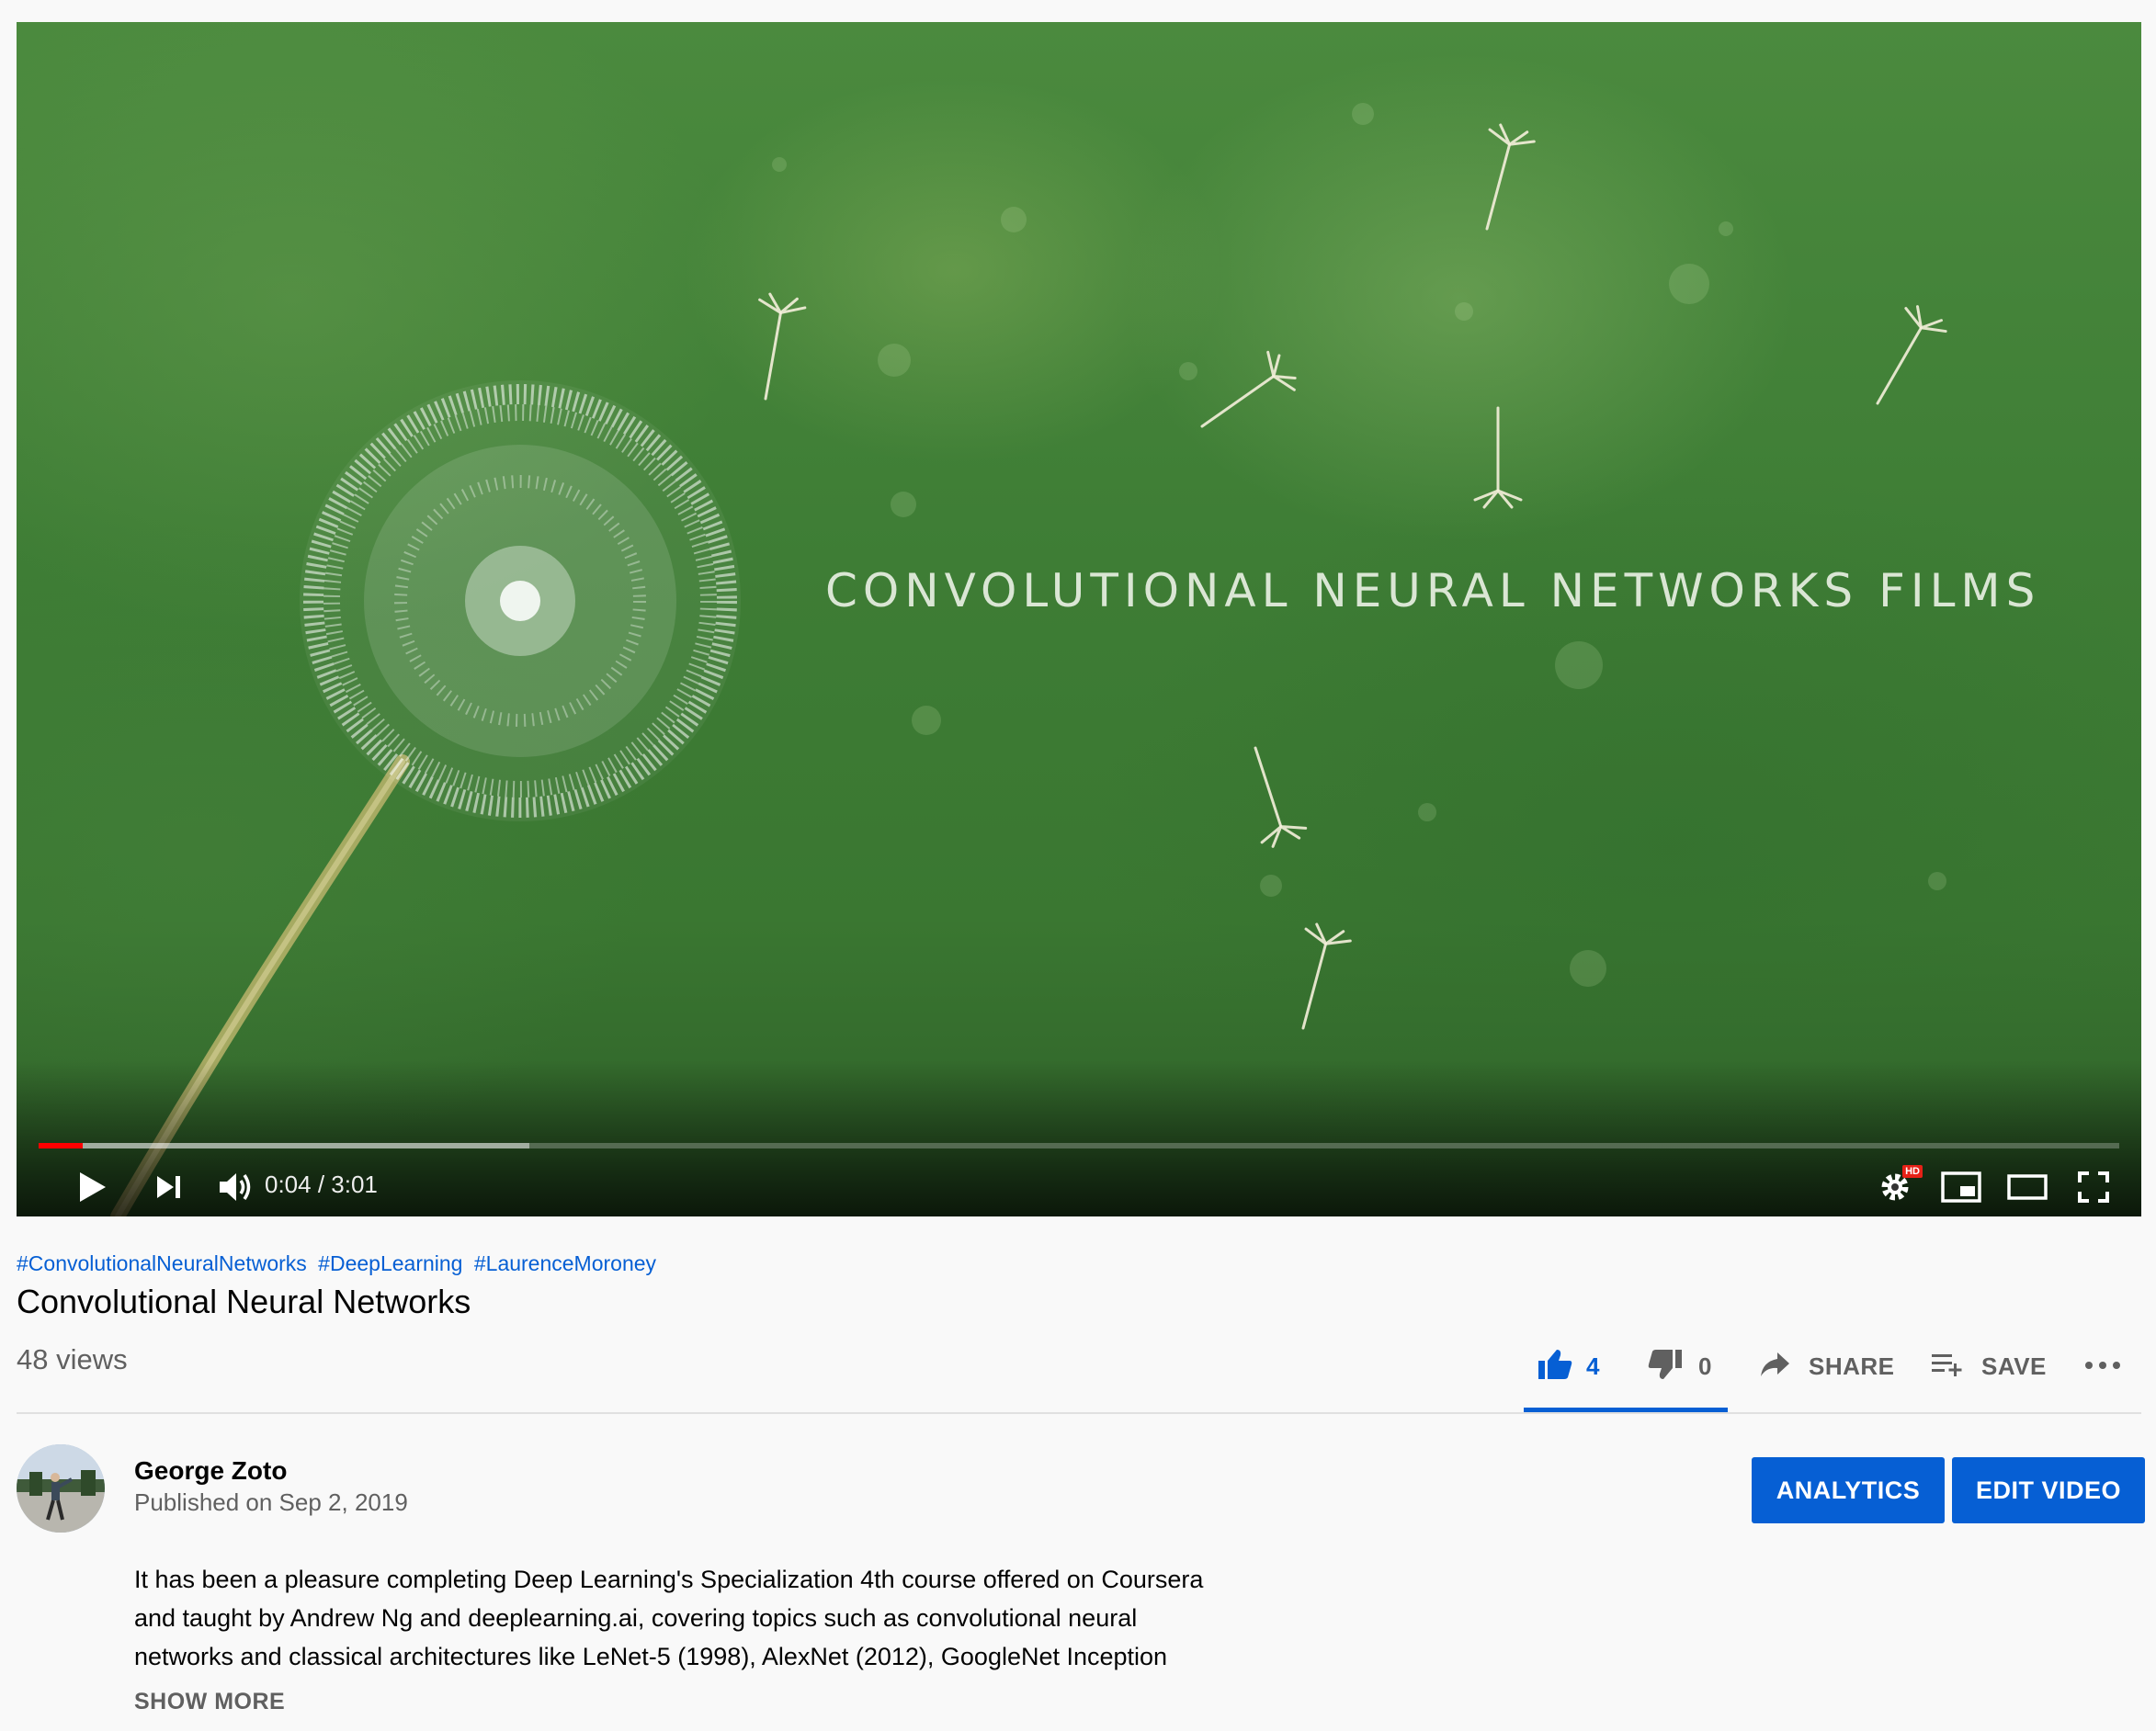 This screenshot has width=2156, height=1731. What do you see at coordinates (209, 1702) in the screenshot?
I see `show-more-button: SHOW MORE` at bounding box center [209, 1702].